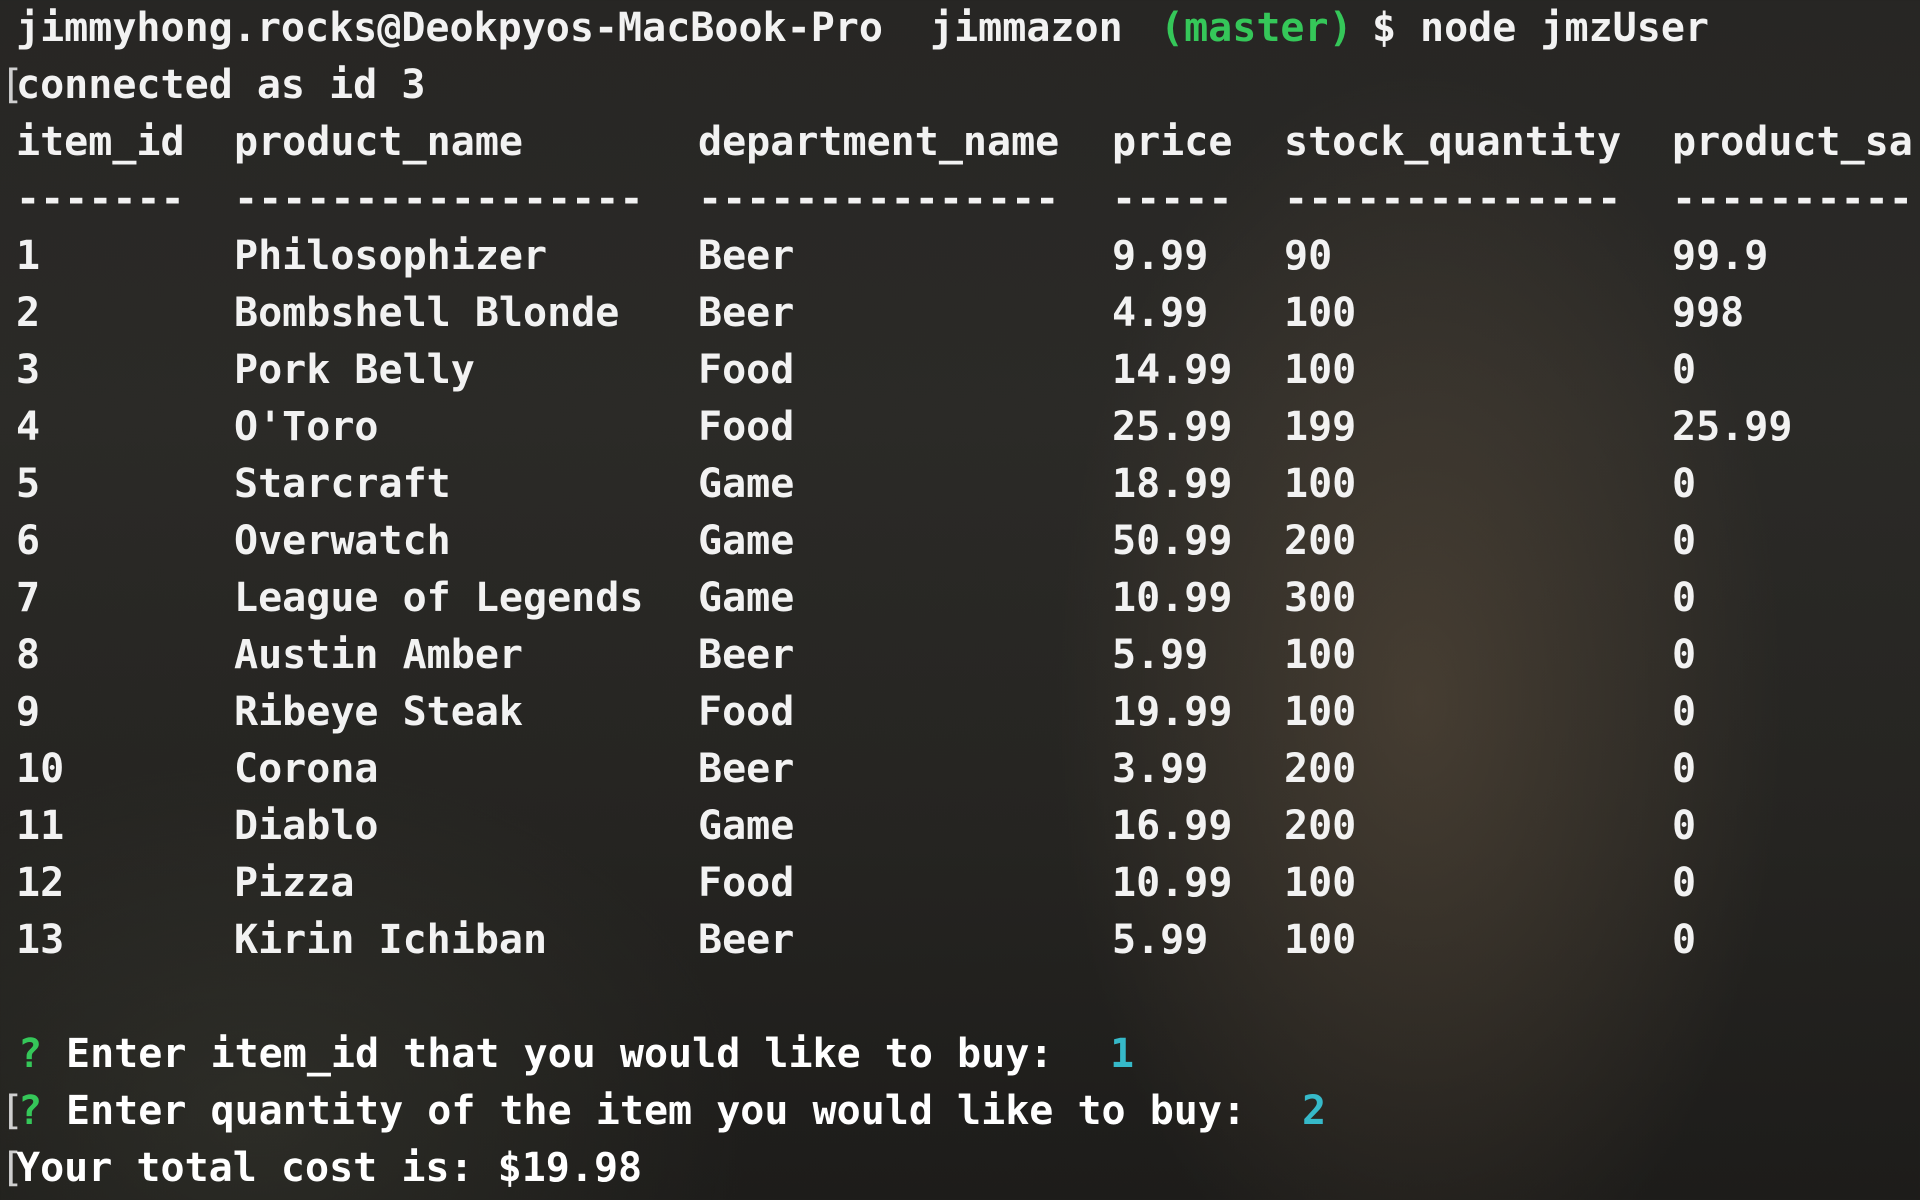  What do you see at coordinates (1172, 712) in the screenshot?
I see `row-price: 19.99` at bounding box center [1172, 712].